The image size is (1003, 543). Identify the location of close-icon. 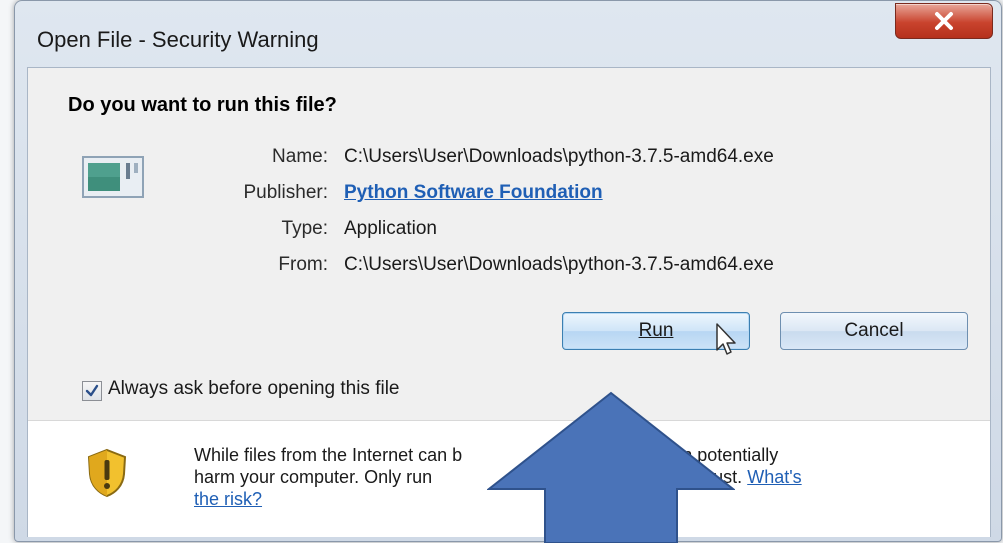
(944, 21).